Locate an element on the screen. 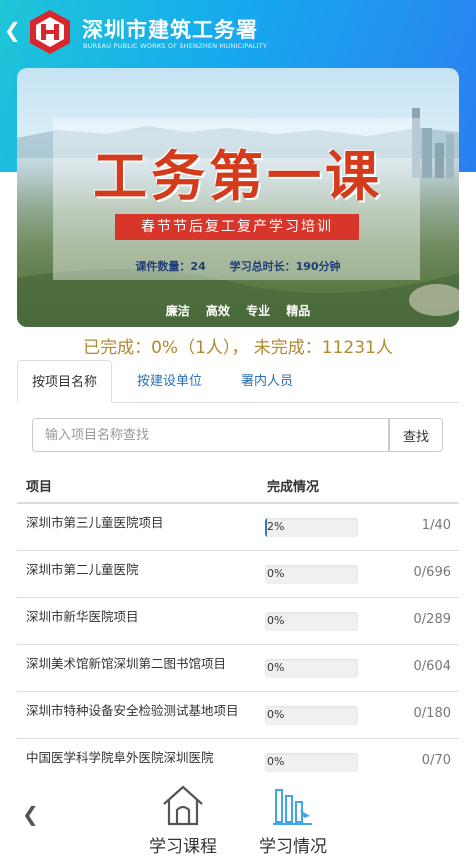 The height and width of the screenshot is (861, 476). tab-by-builder: 按建设单位 is located at coordinates (169, 381).